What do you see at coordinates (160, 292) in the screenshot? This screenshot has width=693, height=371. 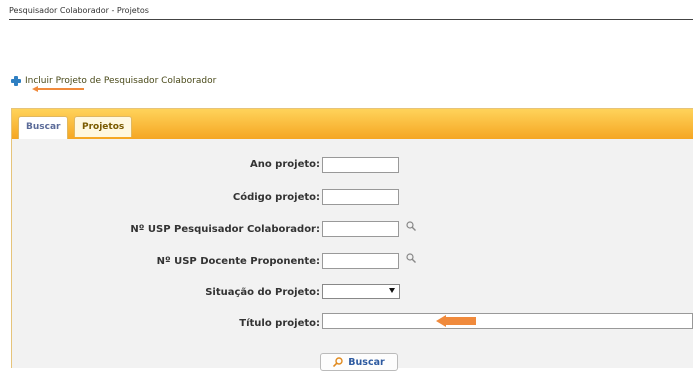 I see `form-row-situacao: Situação do Projeto:` at bounding box center [160, 292].